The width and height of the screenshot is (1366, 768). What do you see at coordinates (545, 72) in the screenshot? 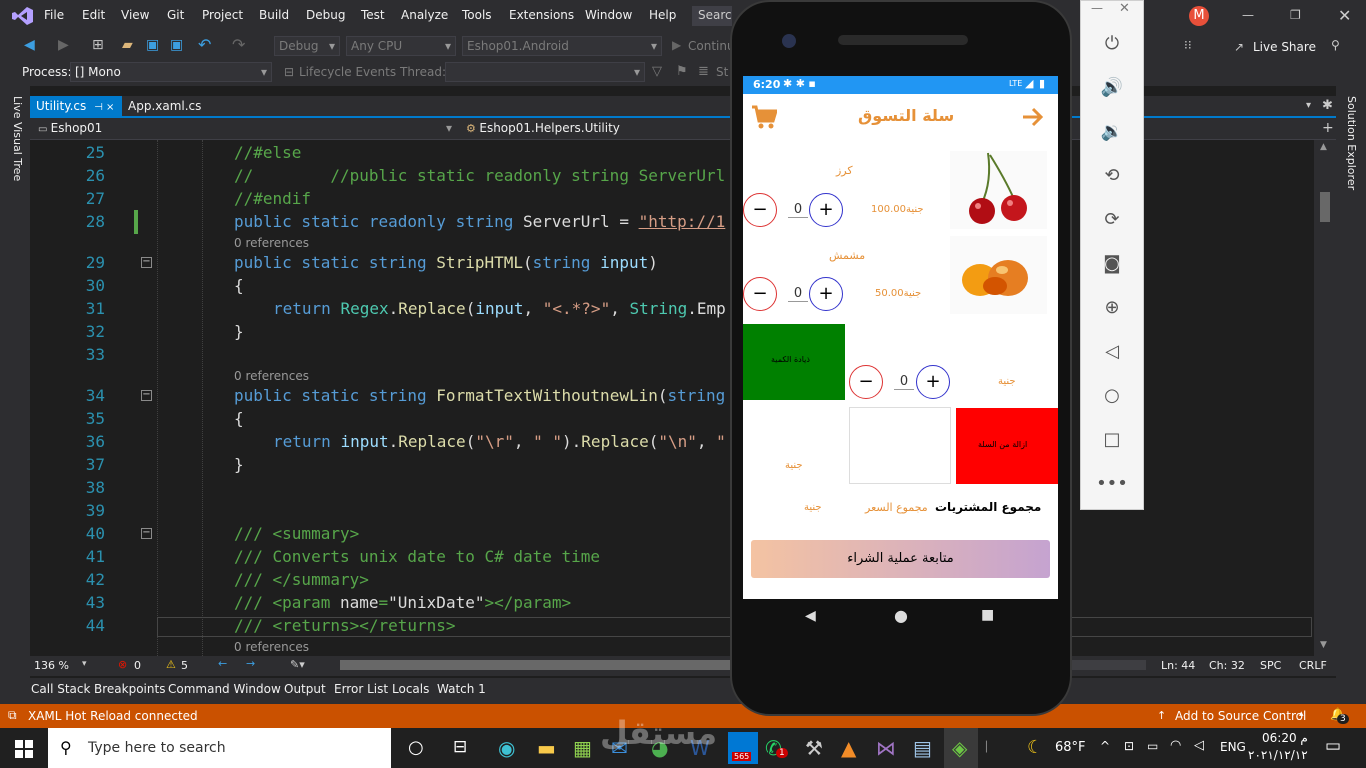
I see `thread-dropdown: ▾` at bounding box center [545, 72].